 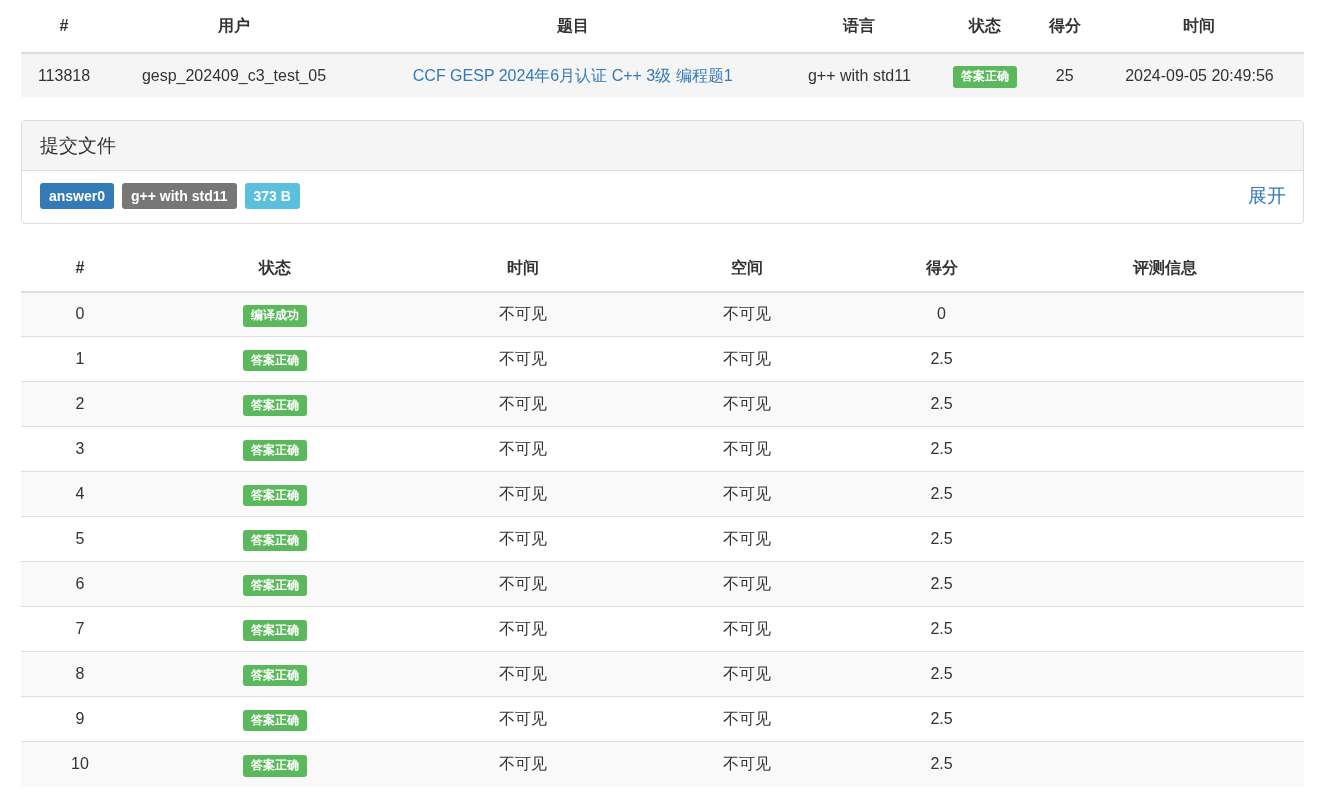 I want to click on table-cell: 2, so click(x=80, y=404).